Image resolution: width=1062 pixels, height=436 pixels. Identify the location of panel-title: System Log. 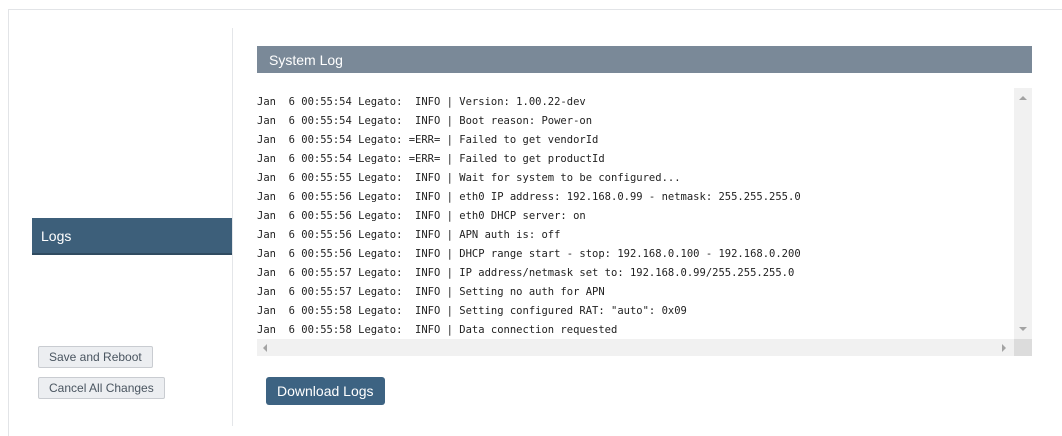
(644, 59).